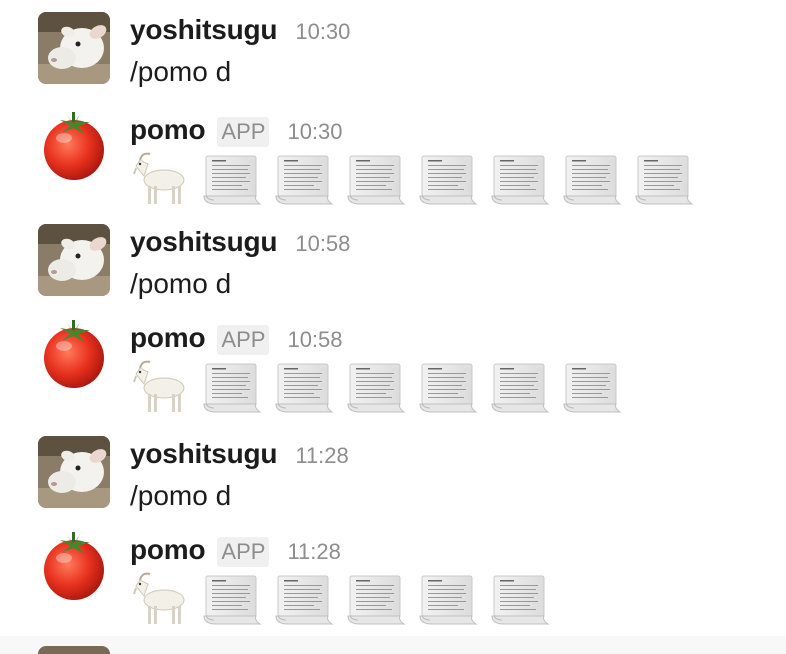 This screenshot has height=654, width=786. I want to click on message-header: pomo APP 10:58, so click(236, 338).